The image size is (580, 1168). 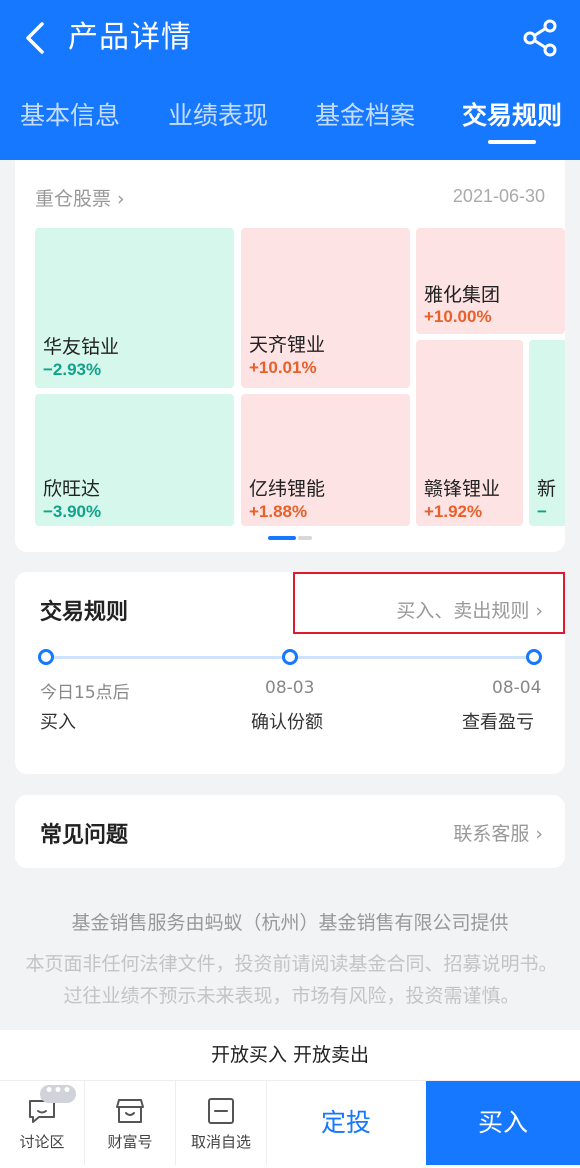 What do you see at coordinates (287, 345) in the screenshot?
I see `stock-name: 天齐锂业` at bounding box center [287, 345].